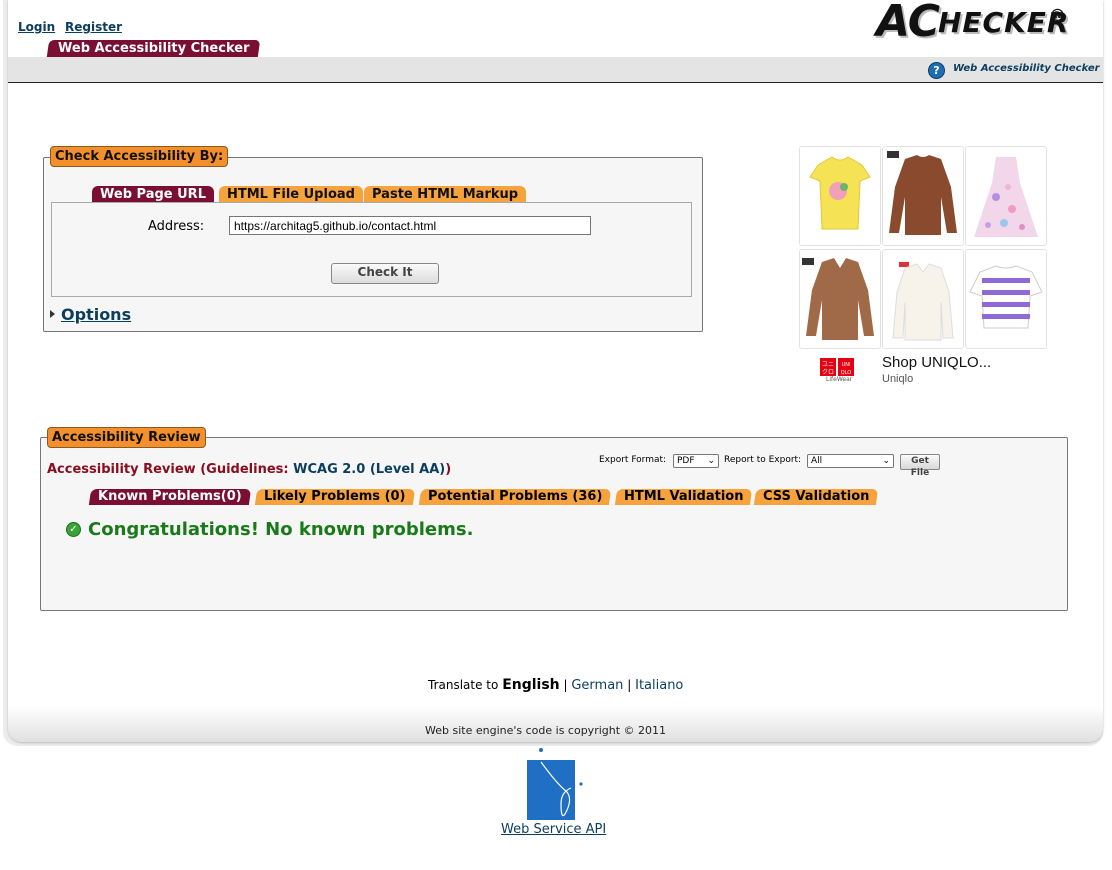 This screenshot has width=1112, height=870. What do you see at coordinates (557, 785) in the screenshot?
I see `web-service-api-logo` at bounding box center [557, 785].